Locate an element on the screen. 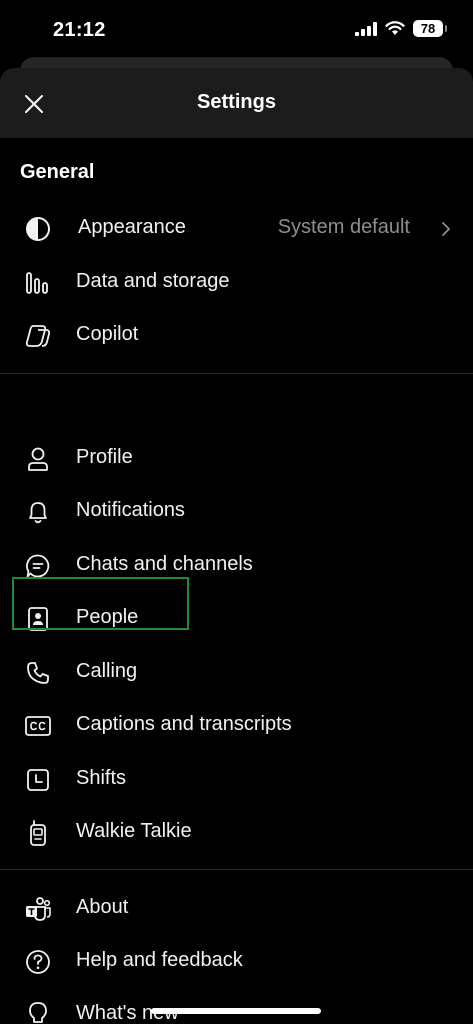  teams-icon is located at coordinates (38, 909).